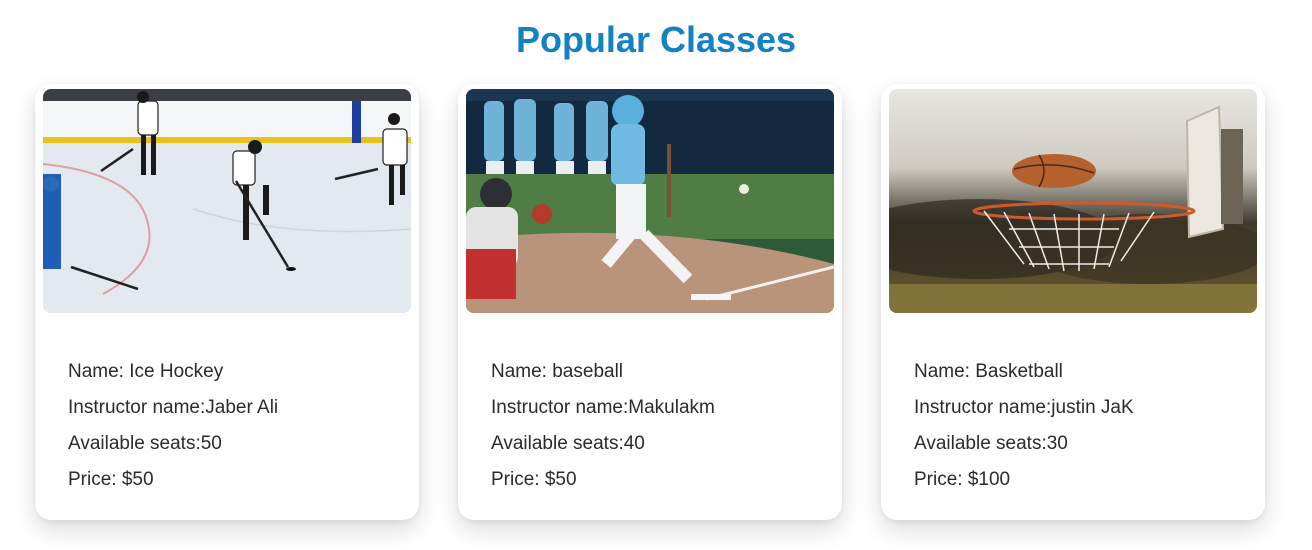 The width and height of the screenshot is (1312, 550). Describe the element at coordinates (557, 371) in the screenshot. I see `class-name: Name: baseball` at that location.